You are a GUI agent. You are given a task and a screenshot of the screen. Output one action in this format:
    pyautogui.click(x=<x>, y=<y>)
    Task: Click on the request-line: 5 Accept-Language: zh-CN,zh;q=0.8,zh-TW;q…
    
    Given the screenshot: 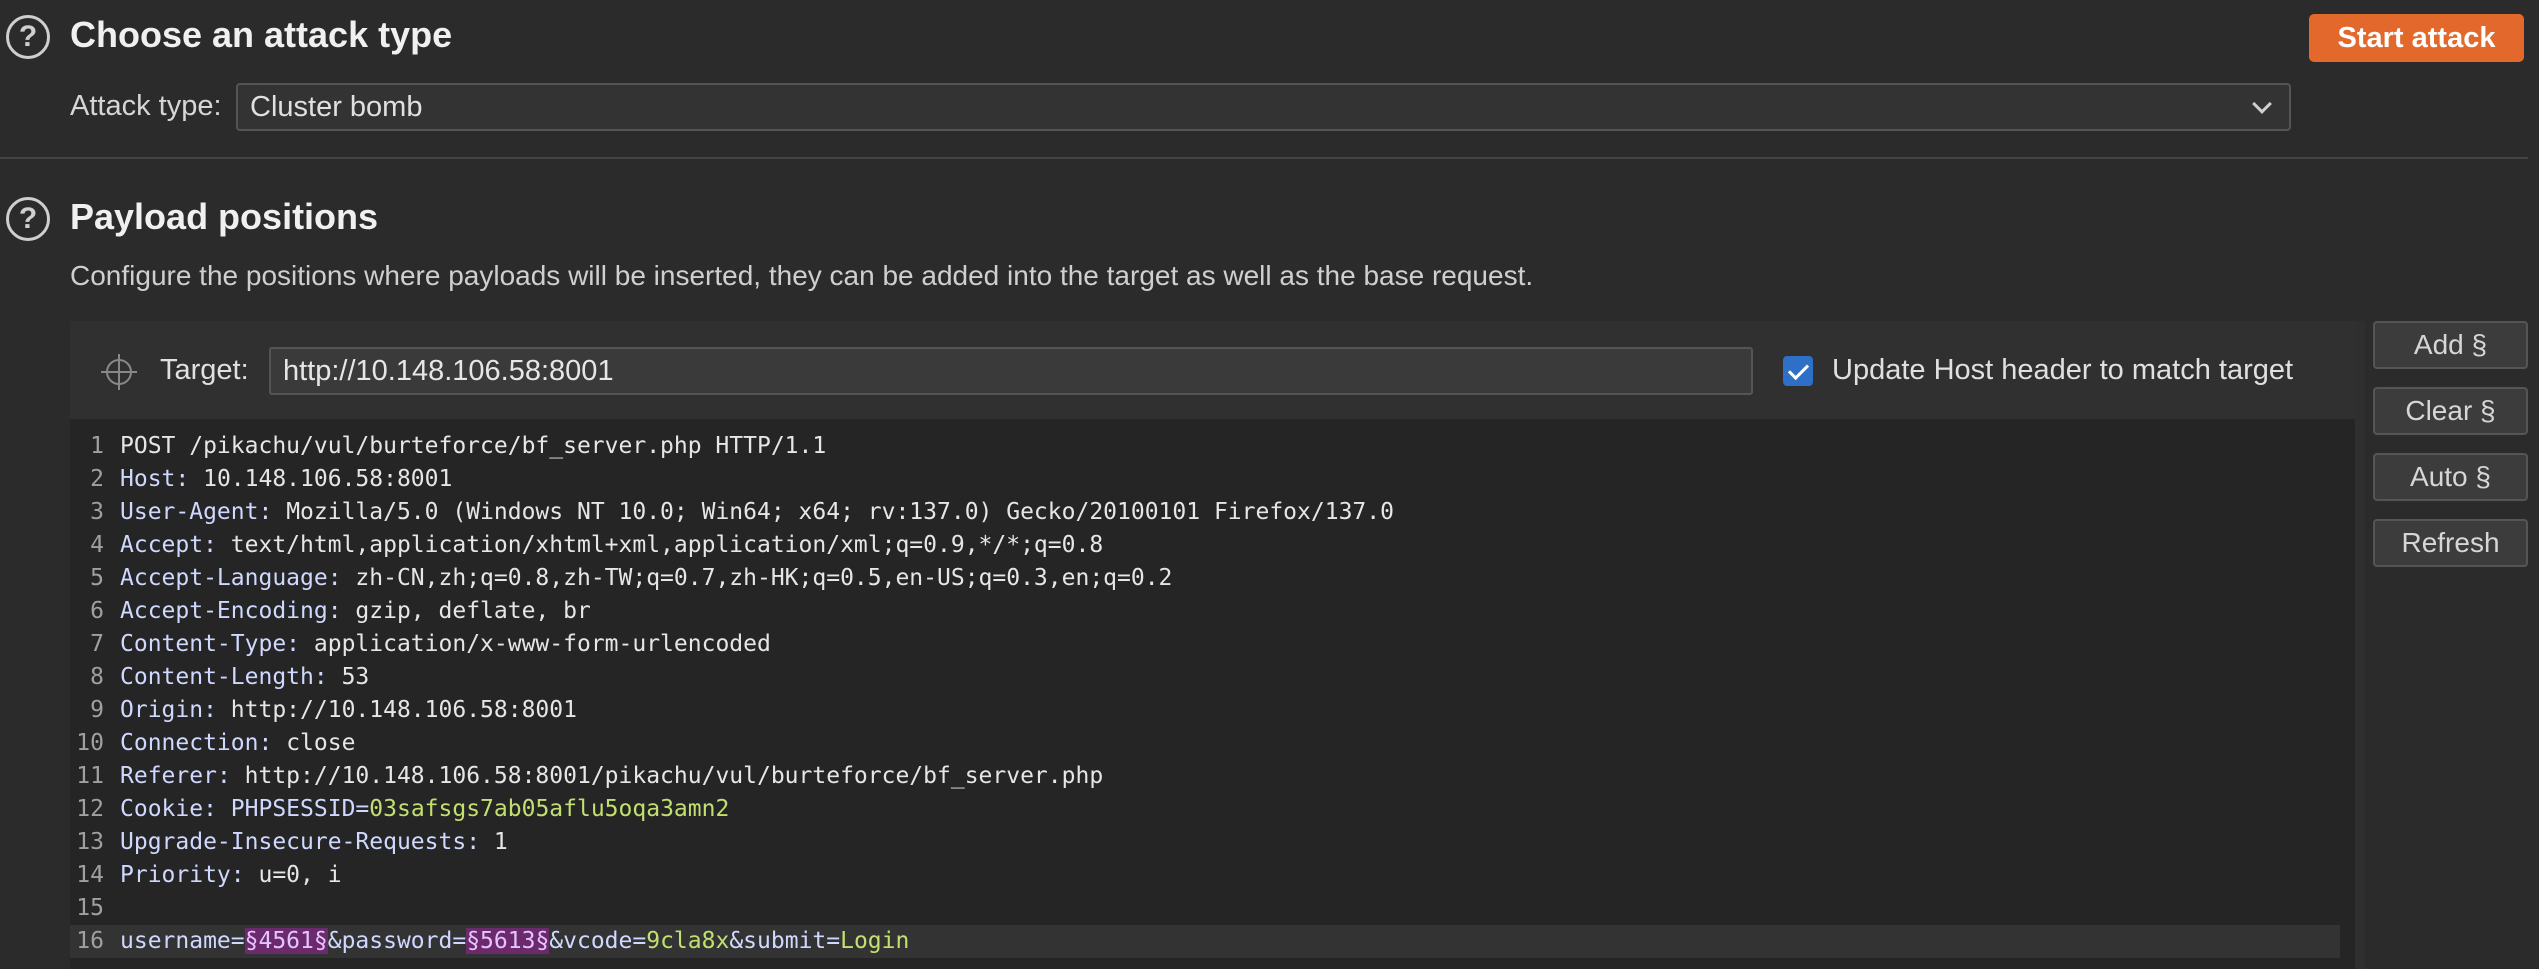 What is the action you would take?
    pyautogui.click(x=1205, y=578)
    